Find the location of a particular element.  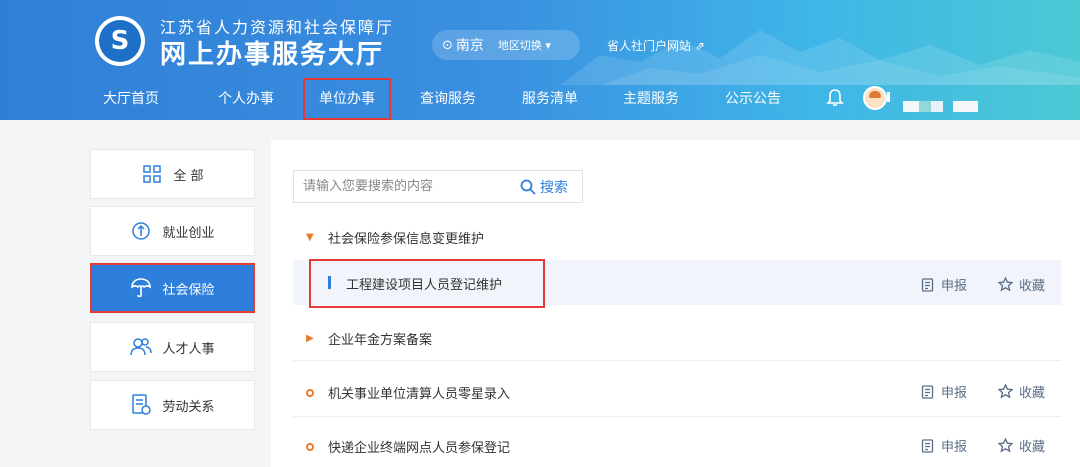

active-indicator is located at coordinates (329, 282).